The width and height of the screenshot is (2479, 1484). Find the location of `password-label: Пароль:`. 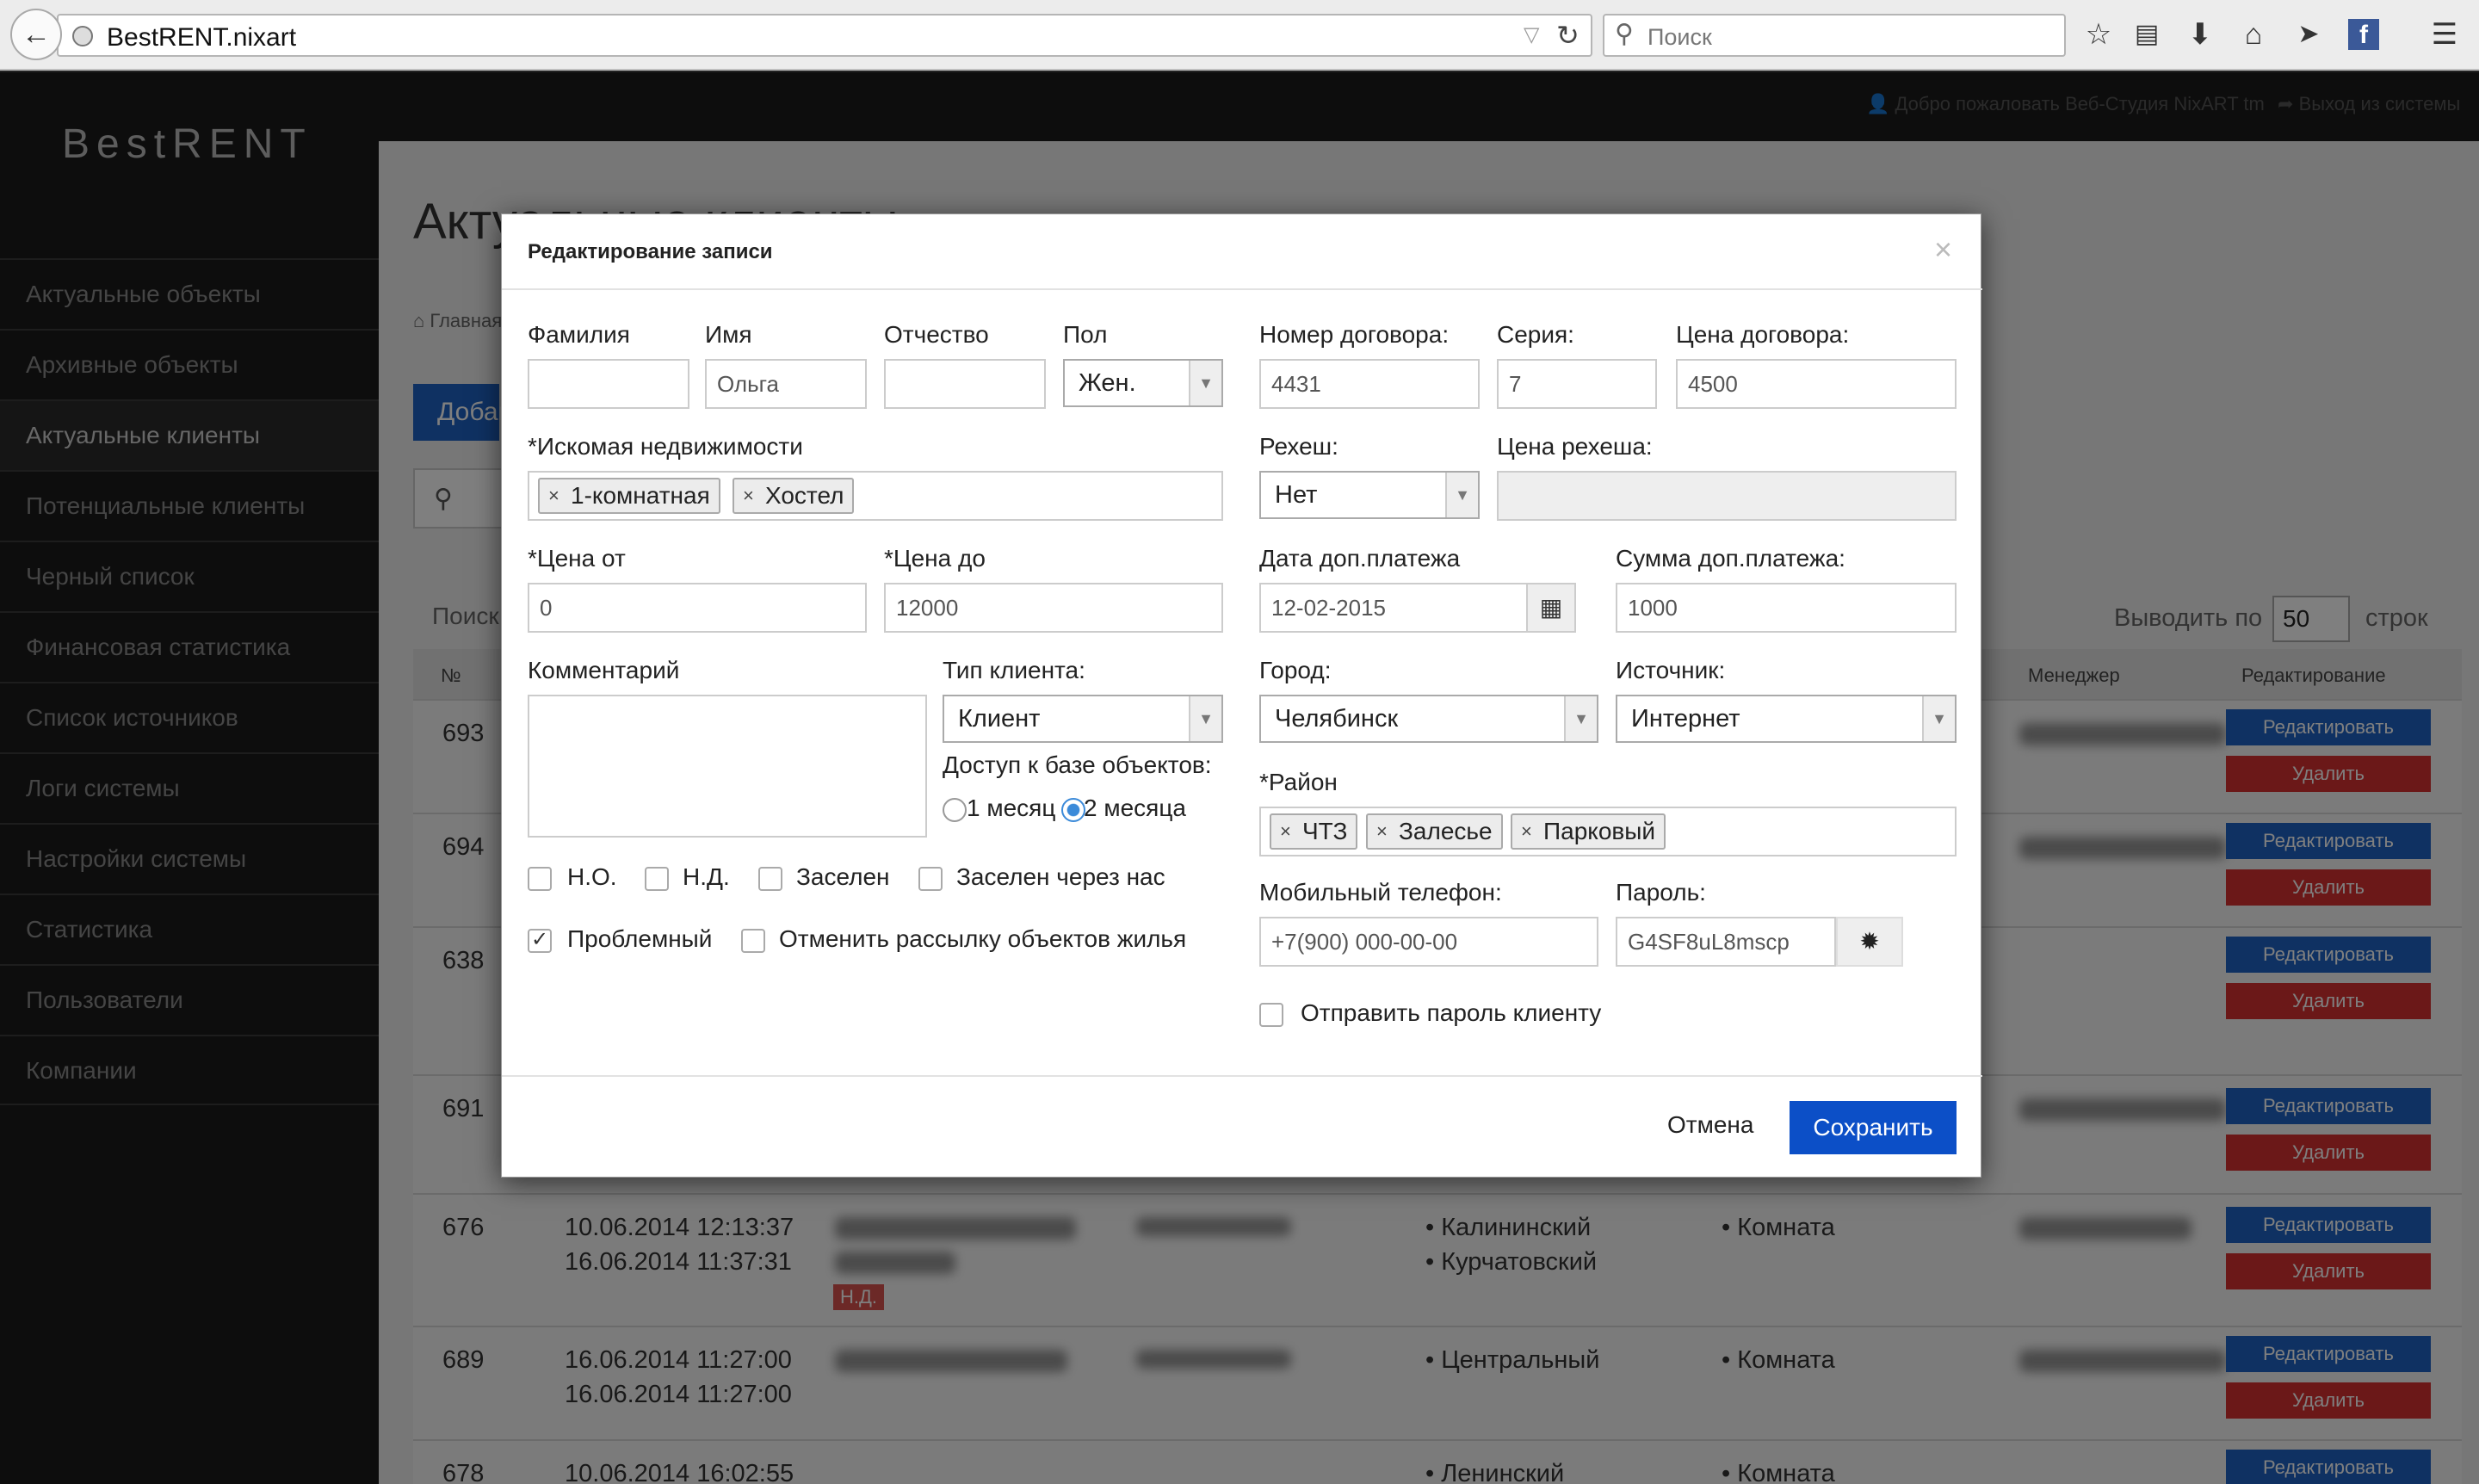

password-label: Пароль: is located at coordinates (1661, 892).